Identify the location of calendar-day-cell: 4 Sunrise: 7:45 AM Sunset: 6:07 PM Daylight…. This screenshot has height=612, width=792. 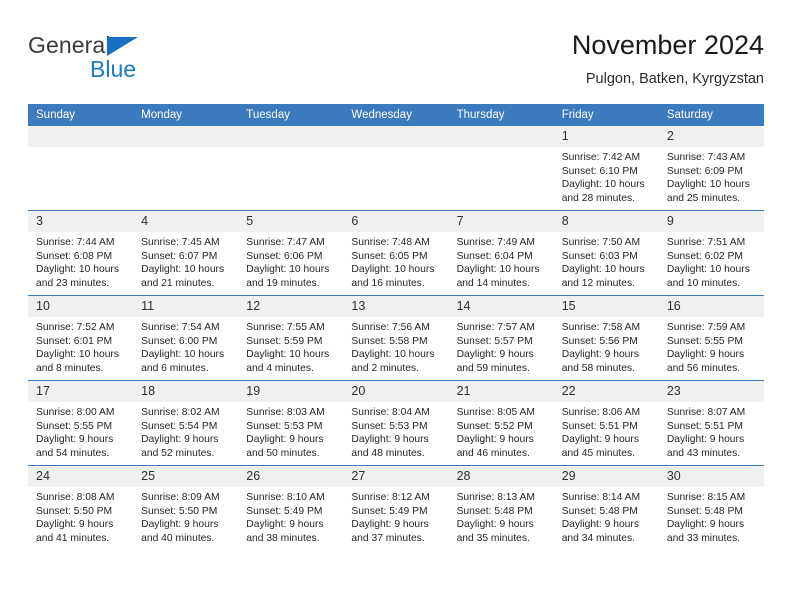
(186, 253).